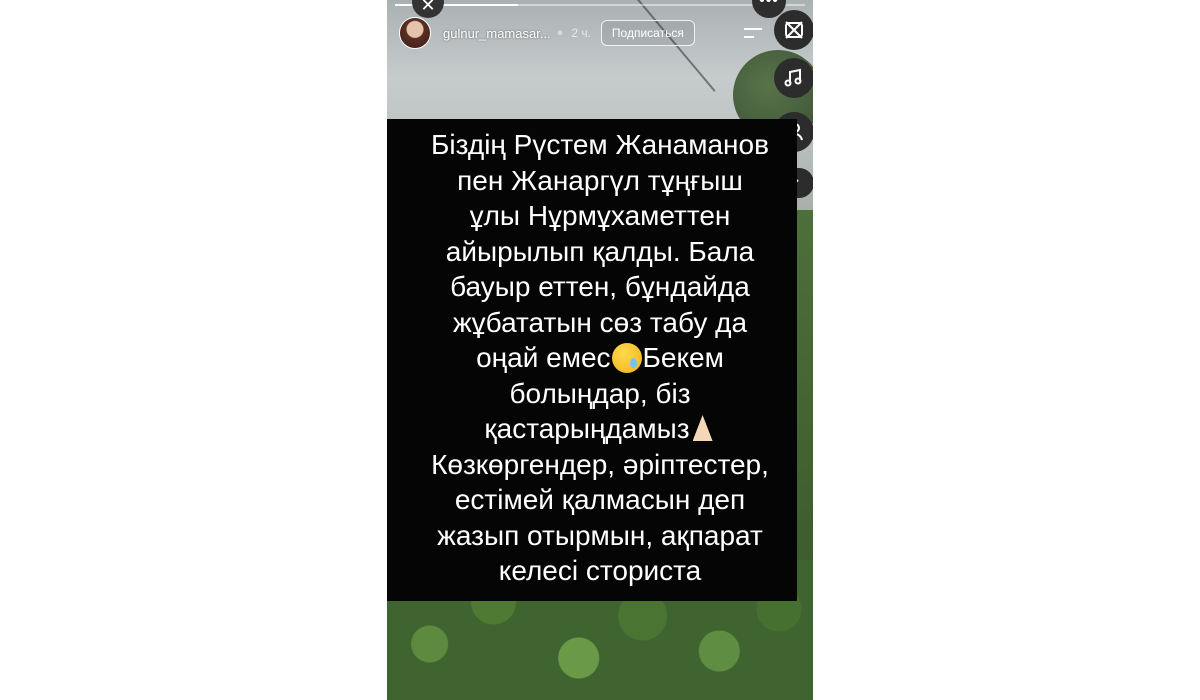 The height and width of the screenshot is (700, 1200). Describe the element at coordinates (600, 251) in the screenshot. I see `story-text-line: айырылып қалды. Бала` at that location.